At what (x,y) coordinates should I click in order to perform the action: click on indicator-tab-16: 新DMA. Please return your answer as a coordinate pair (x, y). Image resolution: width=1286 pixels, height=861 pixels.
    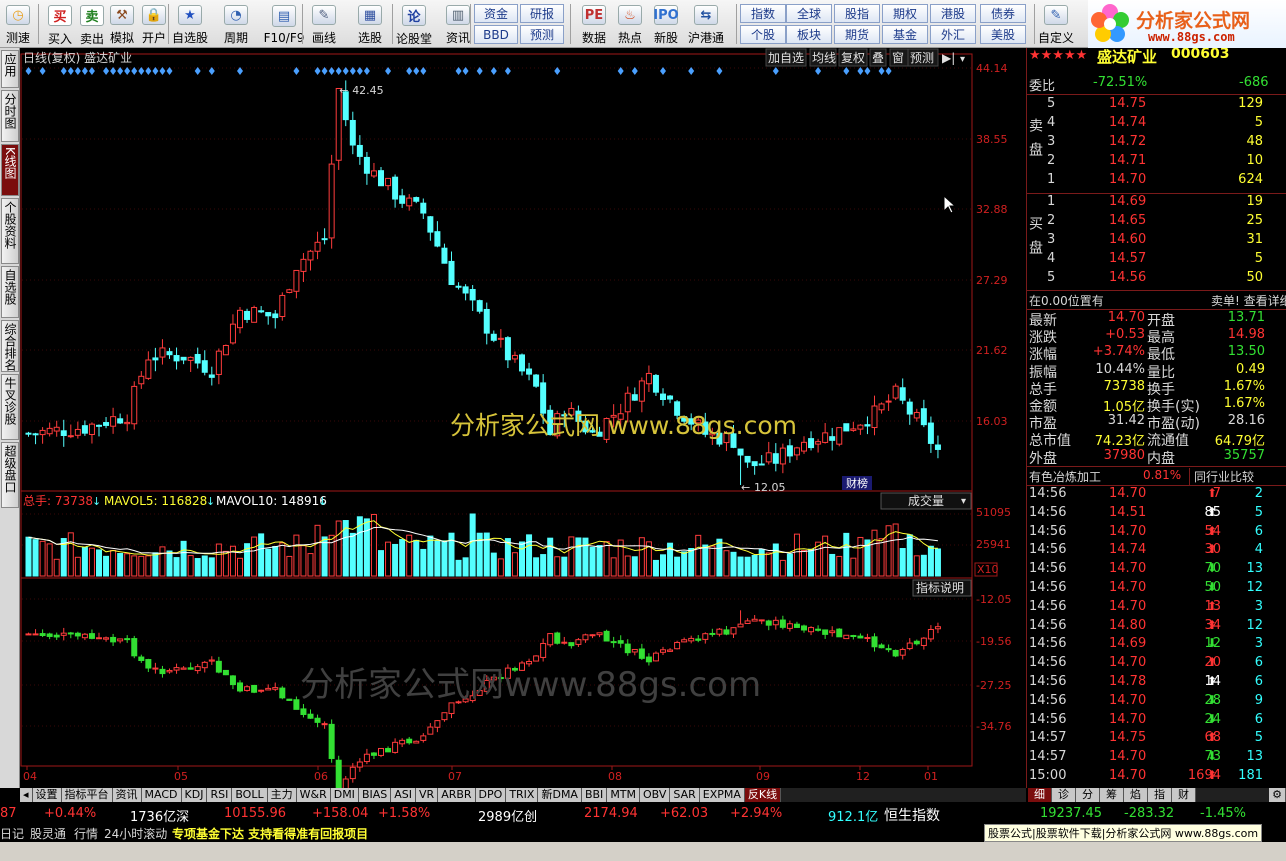
    Looking at the image, I should click on (560, 795).